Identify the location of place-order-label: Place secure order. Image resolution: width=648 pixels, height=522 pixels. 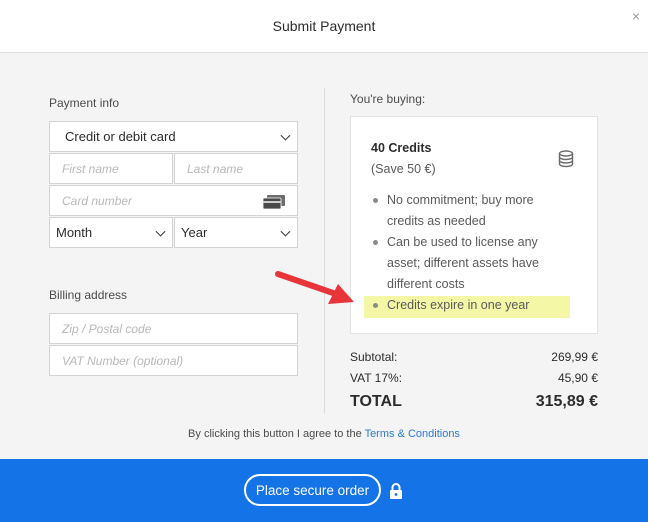
(312, 490).